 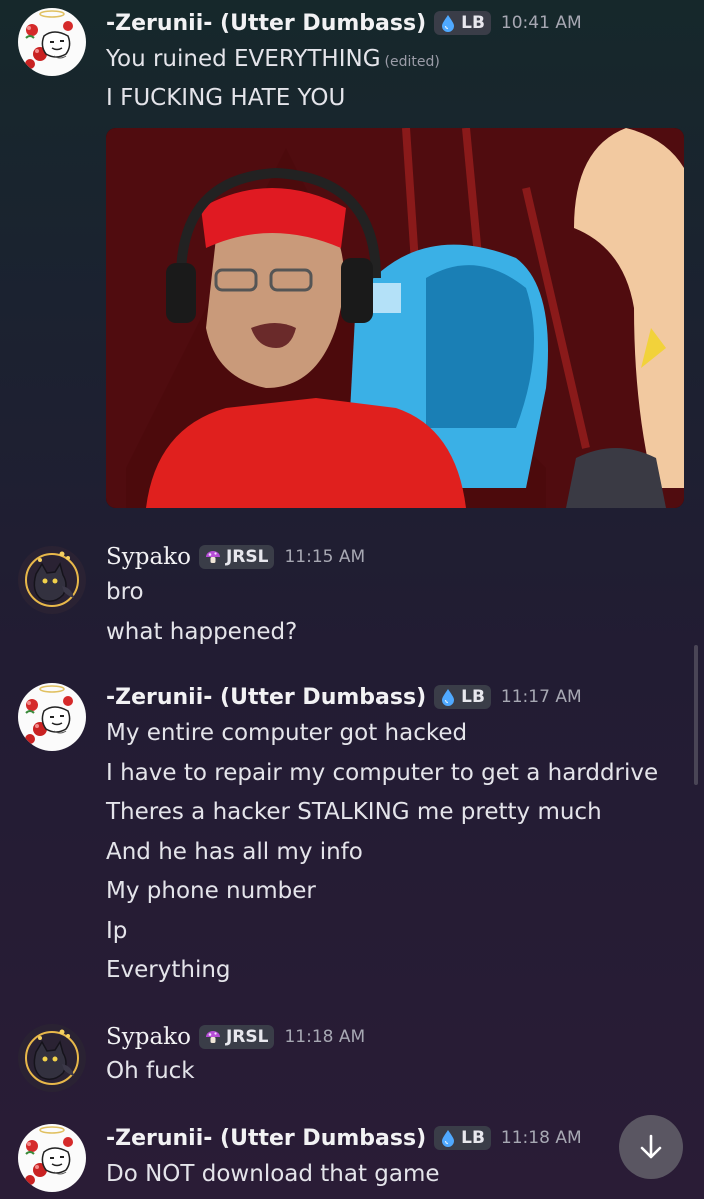 I want to click on message-line: Everything, so click(x=168, y=970).